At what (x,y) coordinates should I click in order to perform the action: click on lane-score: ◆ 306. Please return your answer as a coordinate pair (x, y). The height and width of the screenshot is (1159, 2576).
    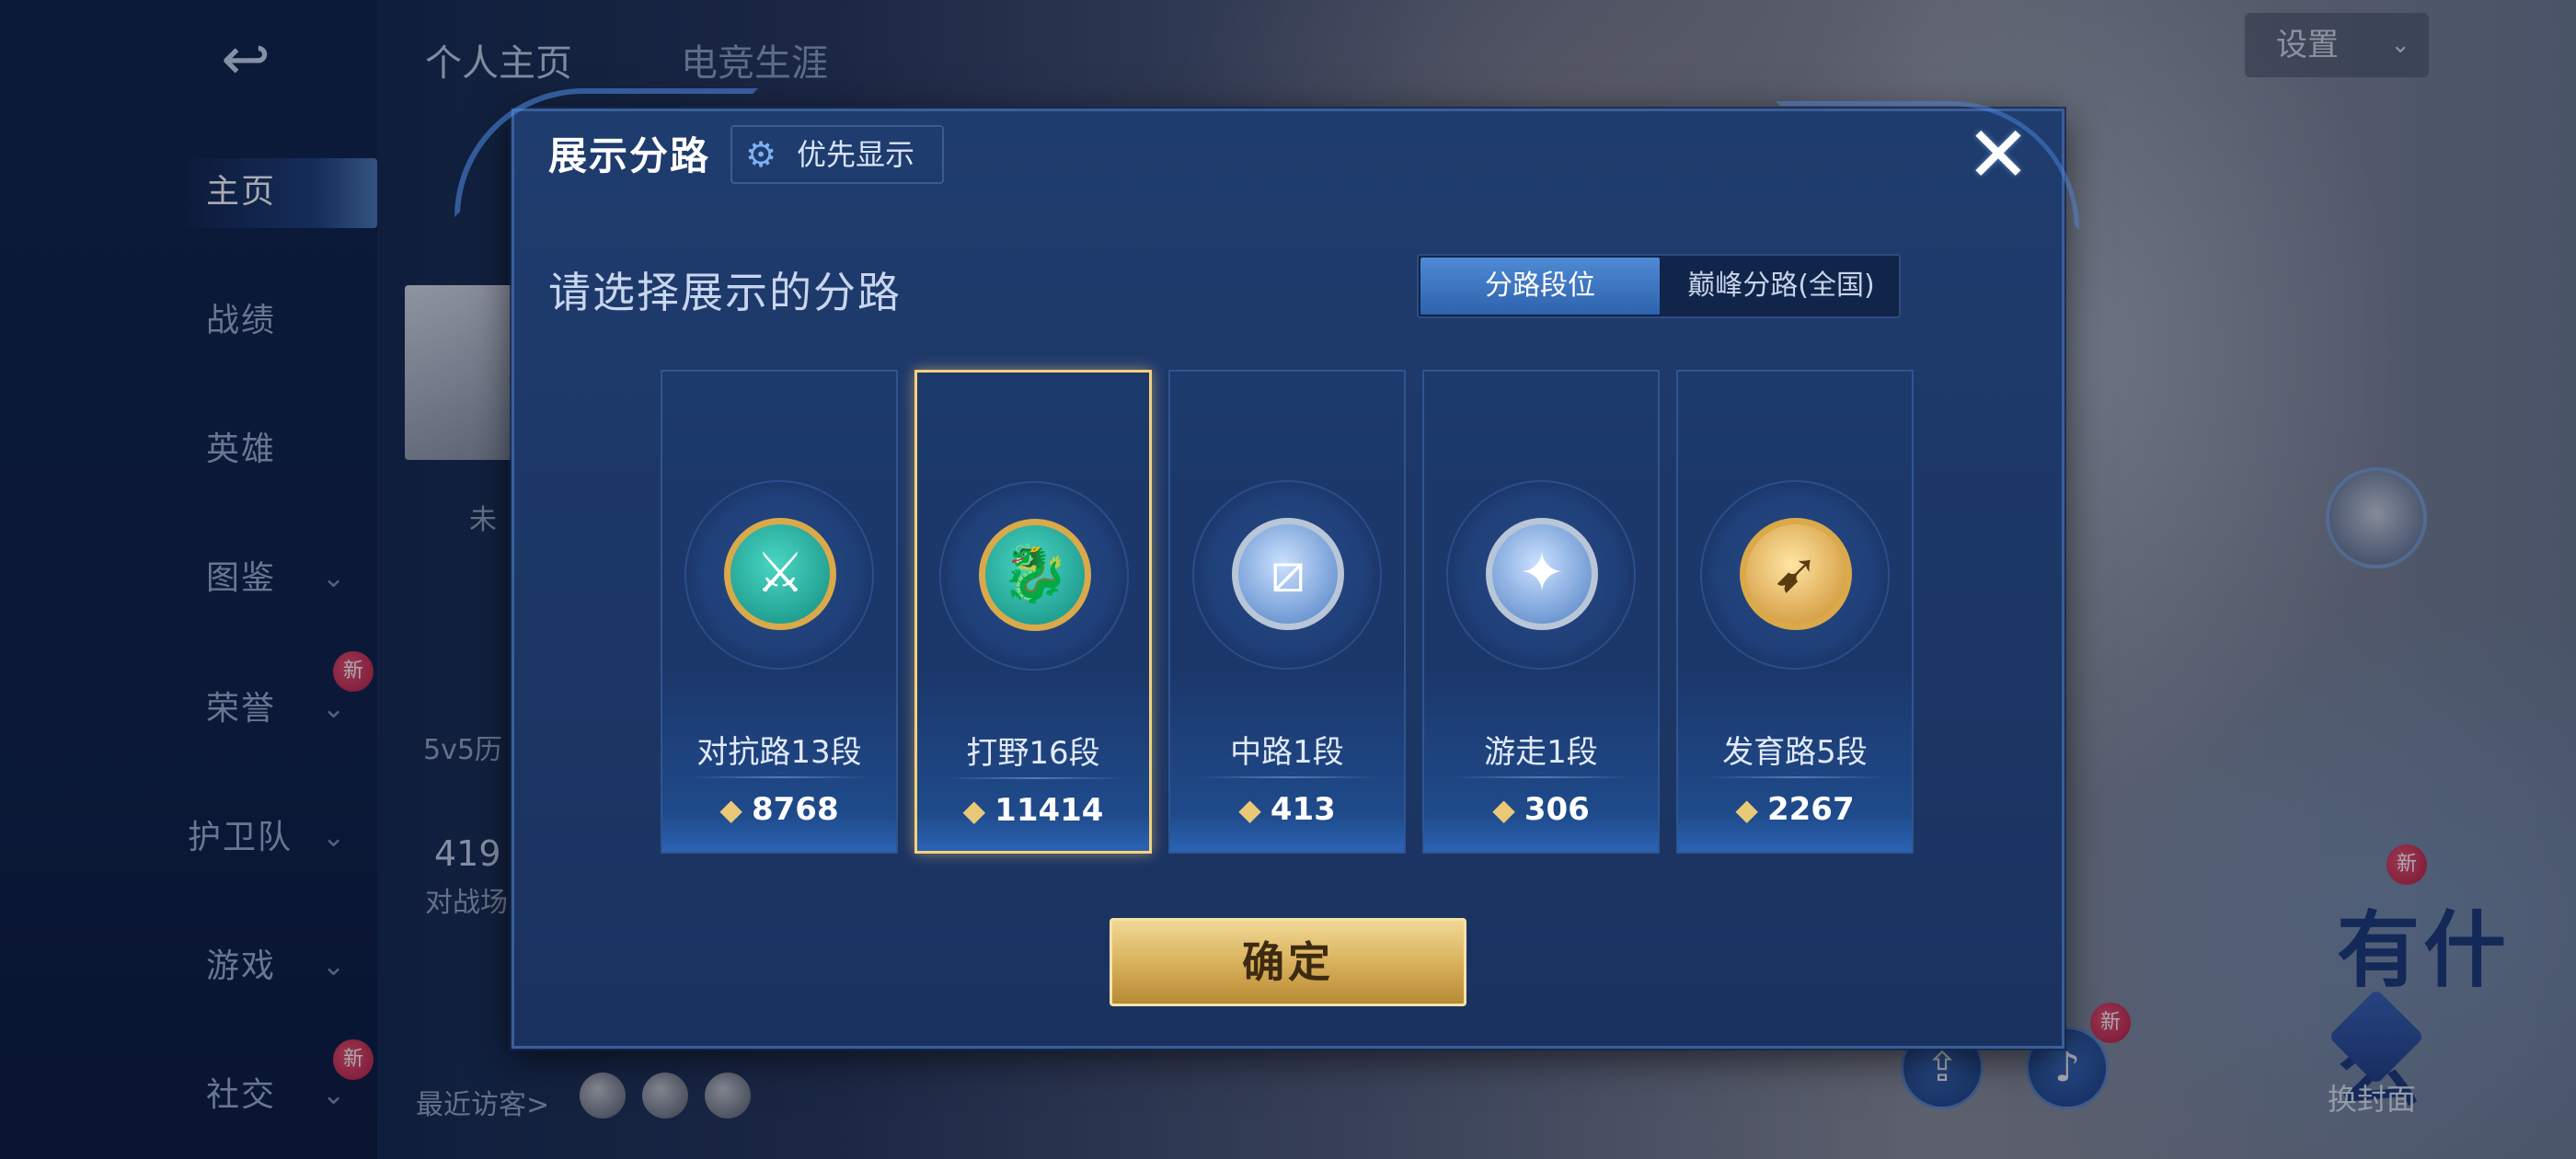
    Looking at the image, I should click on (1541, 809).